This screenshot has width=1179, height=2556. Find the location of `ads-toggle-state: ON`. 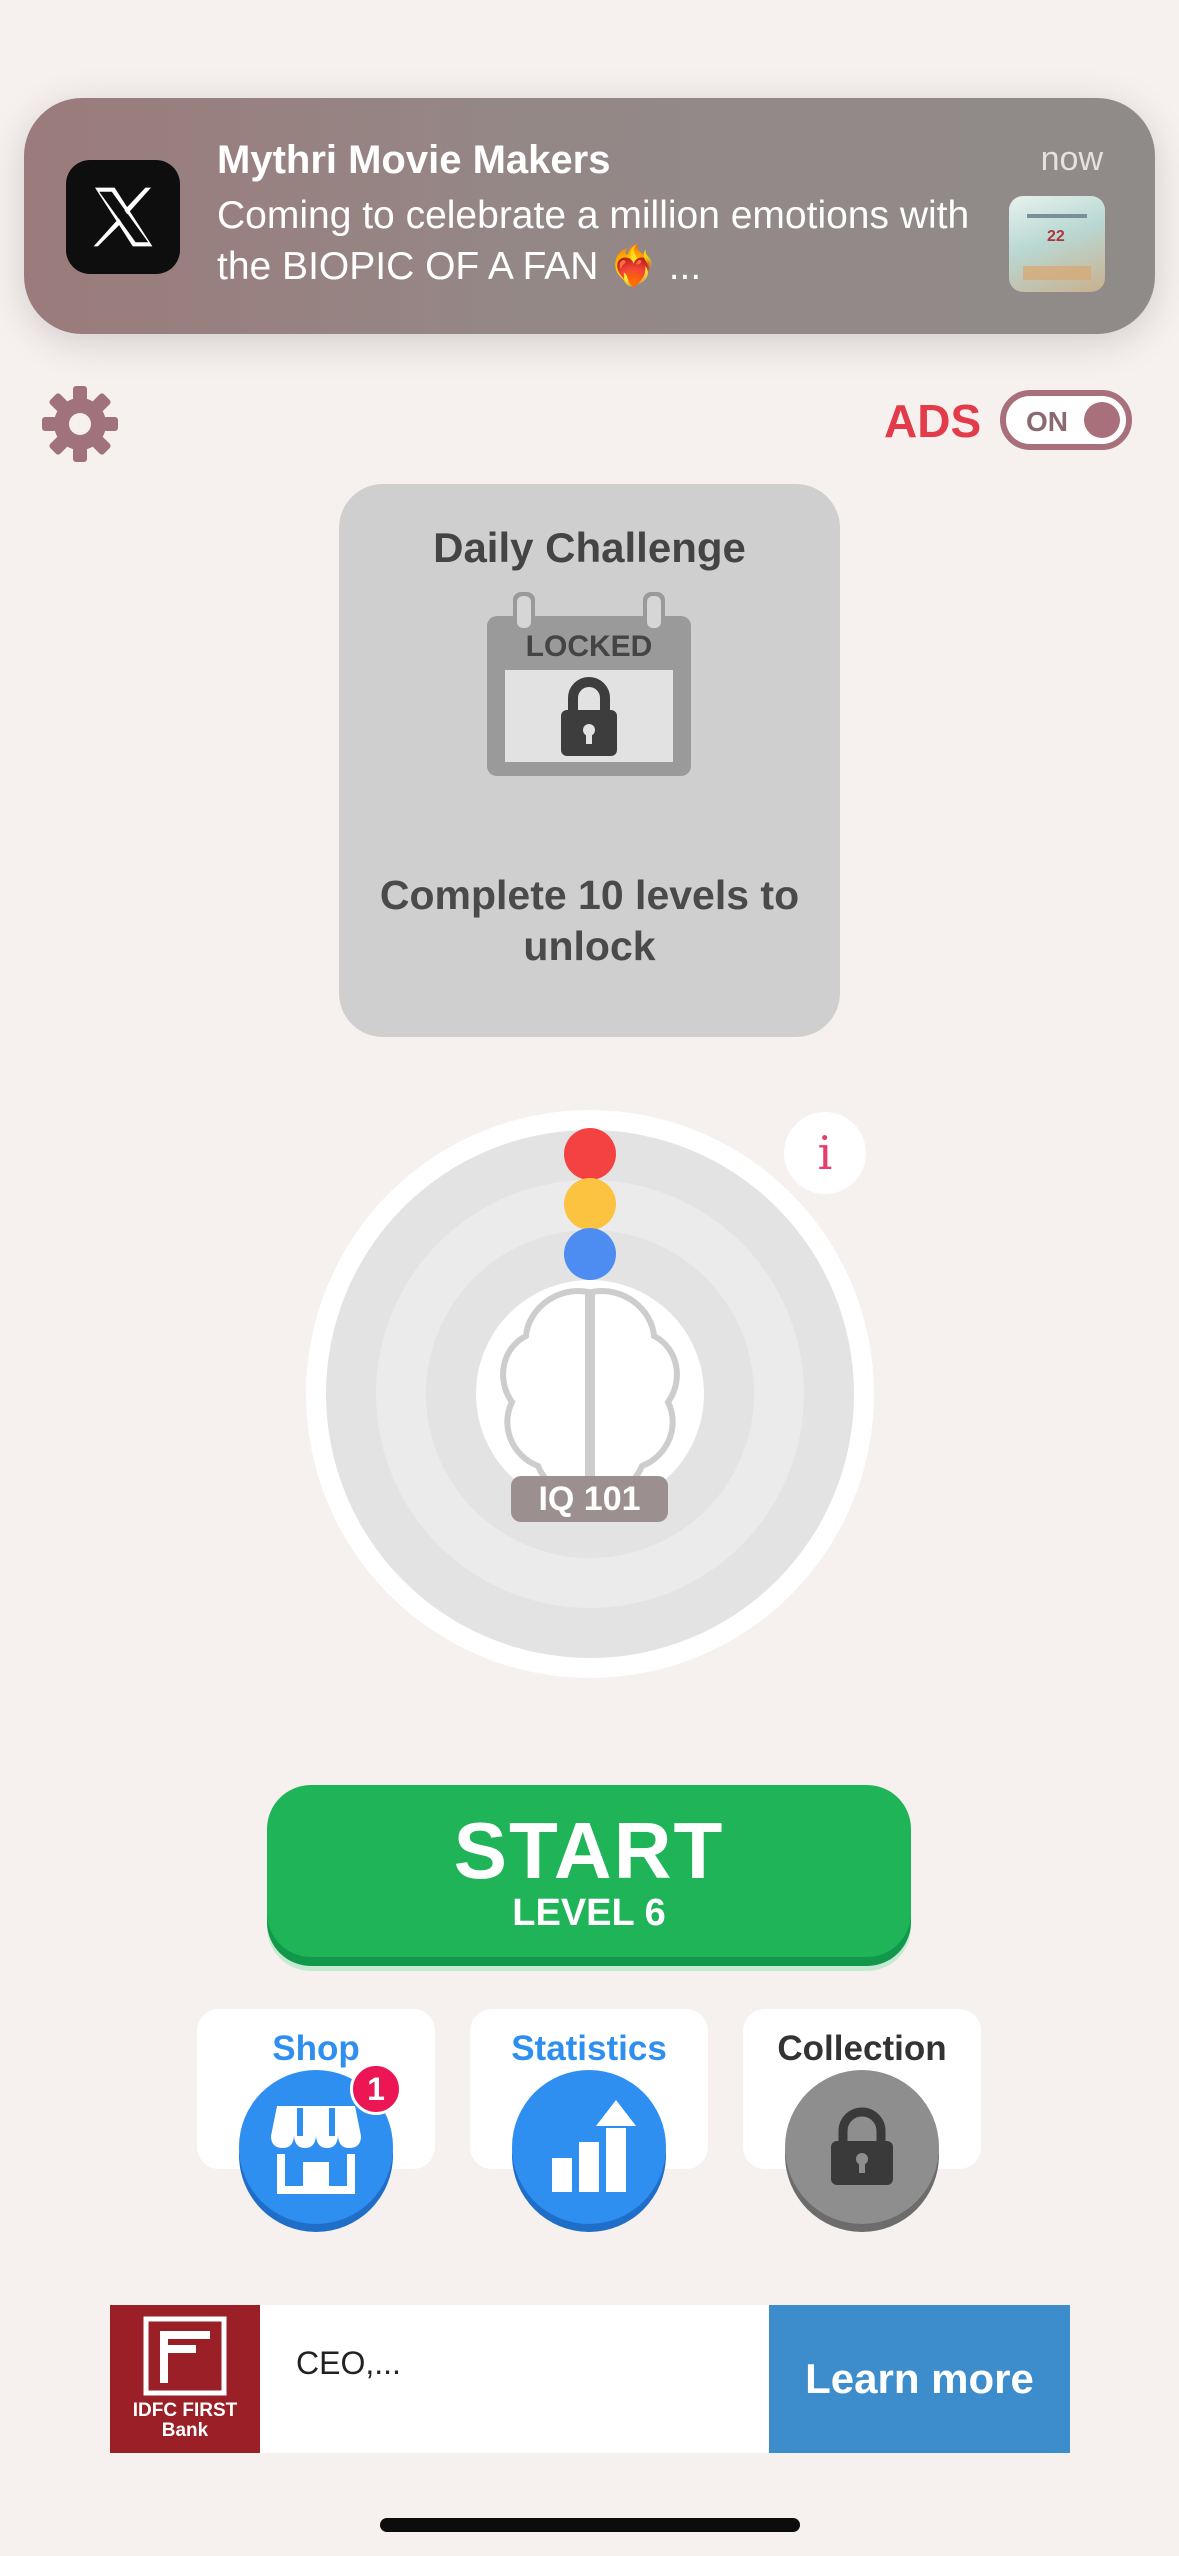

ads-toggle-state: ON is located at coordinates (1047, 421).